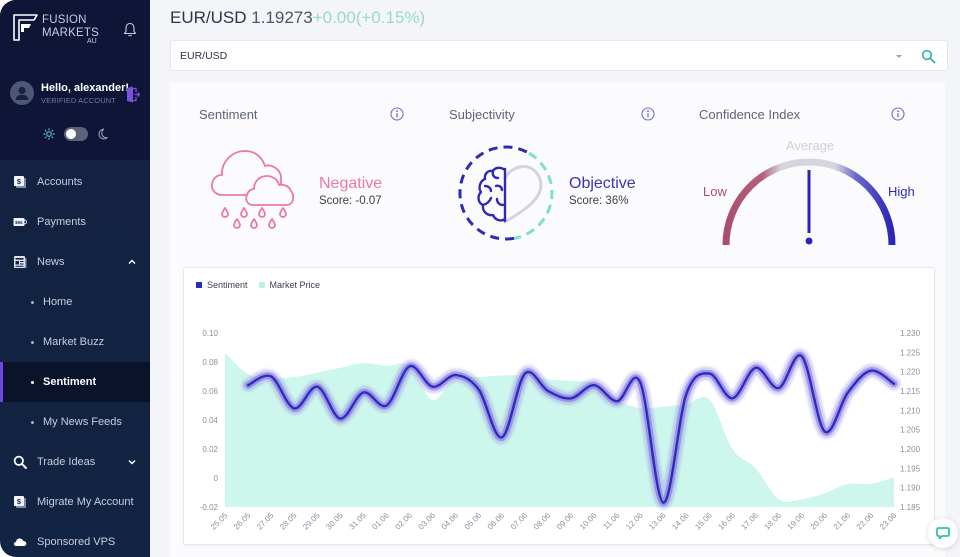 The width and height of the screenshot is (960, 557). Describe the element at coordinates (899, 56) in the screenshot. I see `dropdown-caret-icon` at that location.